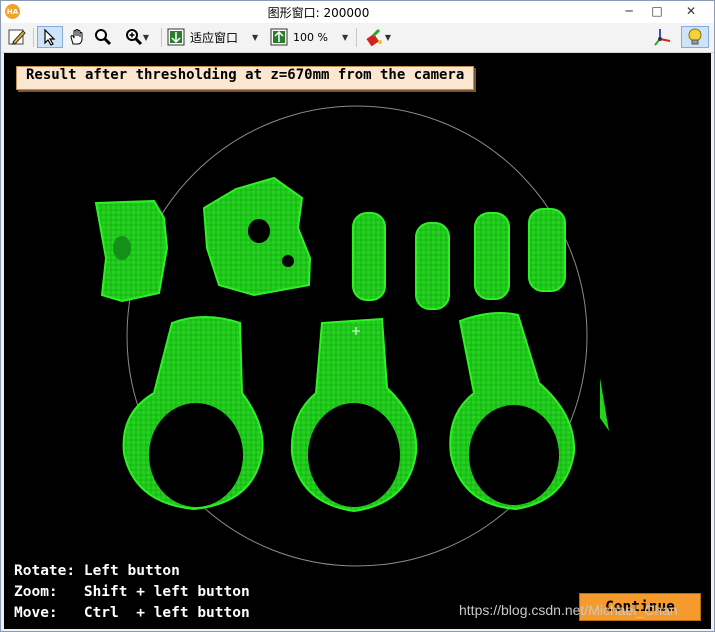  I want to click on object-ring-middle, so click(354, 415).